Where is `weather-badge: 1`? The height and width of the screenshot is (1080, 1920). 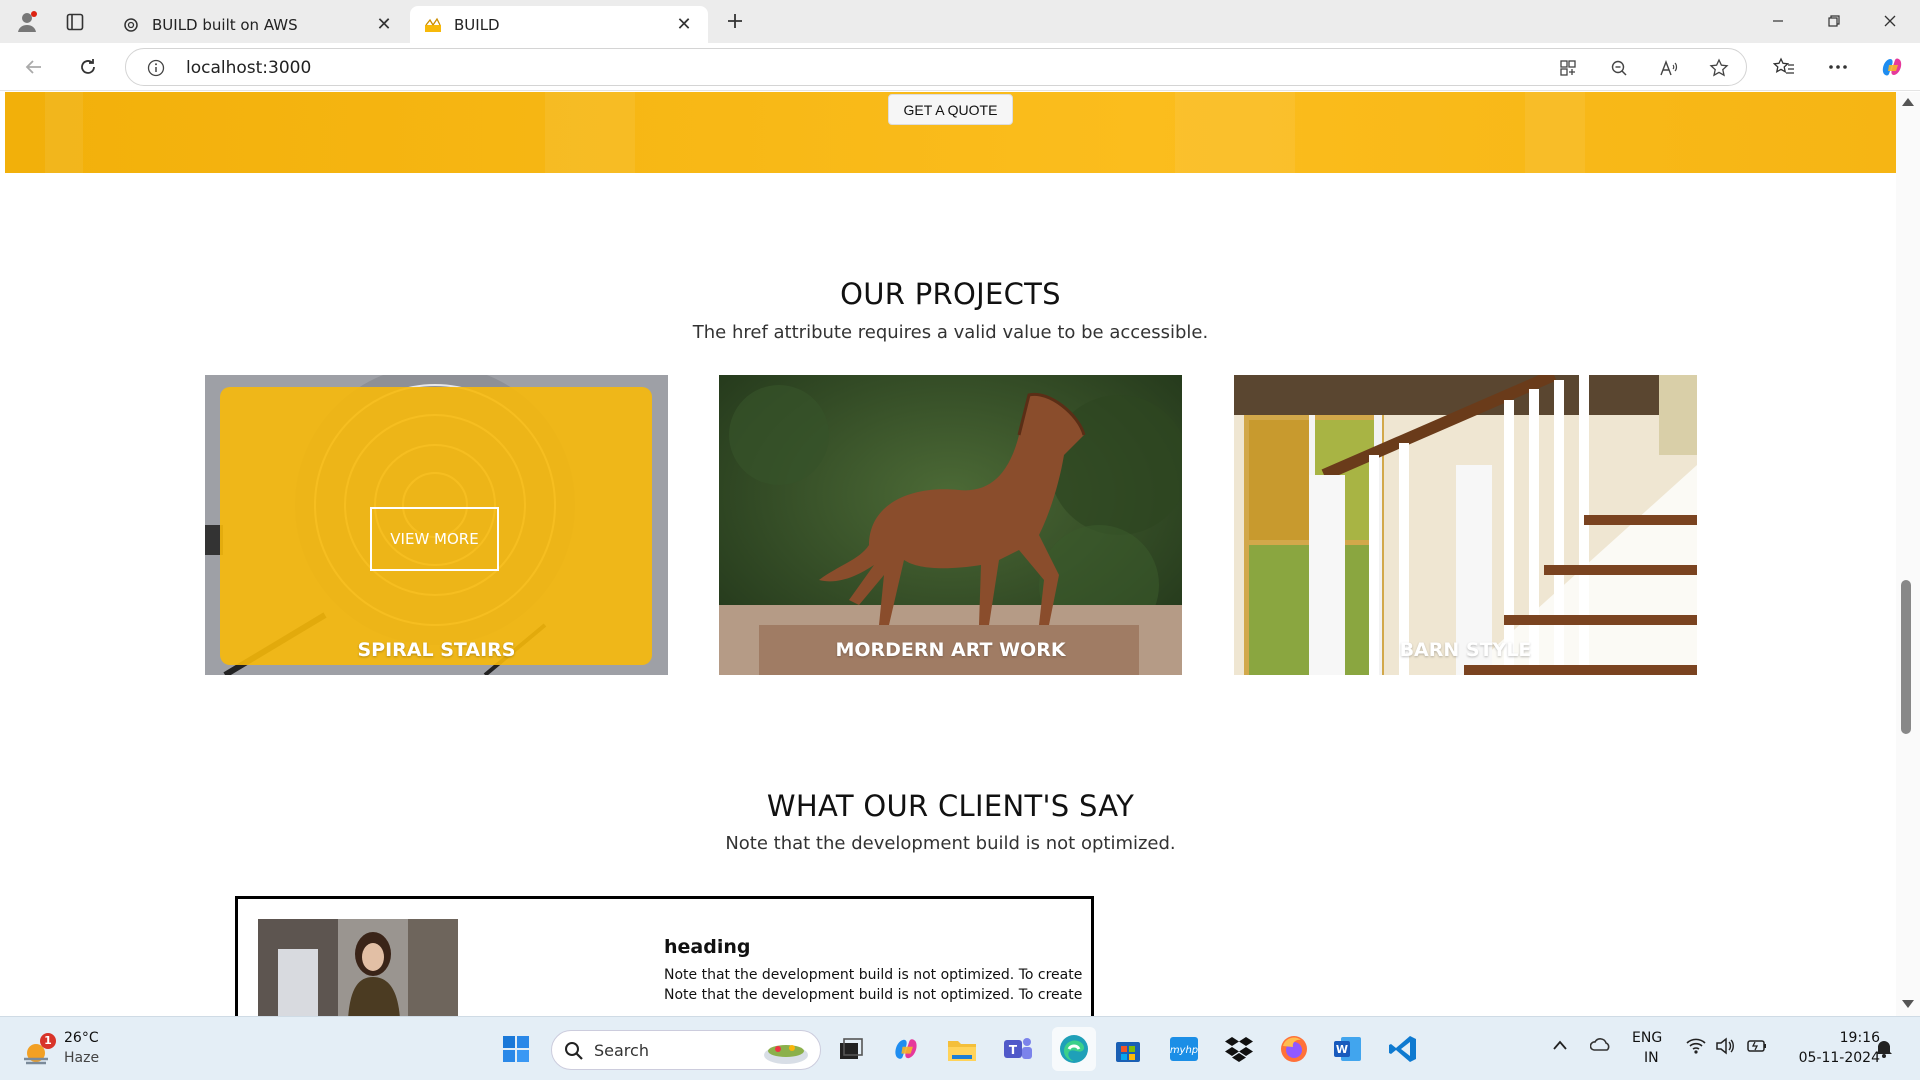 weather-badge: 1 is located at coordinates (48, 1040).